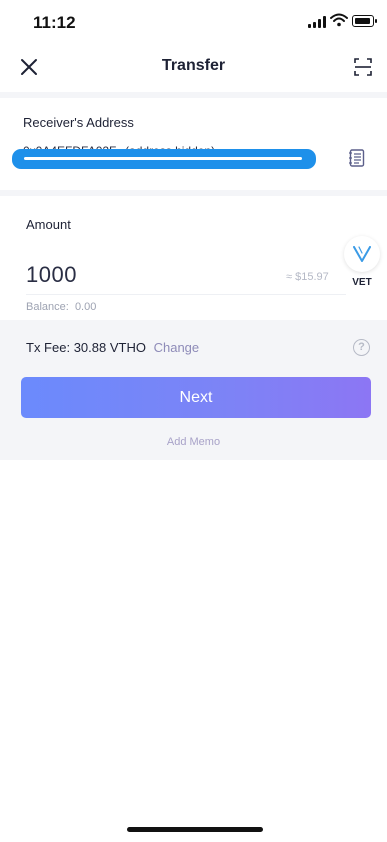  Describe the element at coordinates (85, 307) in the screenshot. I see `balance-value: 0.00` at that location.